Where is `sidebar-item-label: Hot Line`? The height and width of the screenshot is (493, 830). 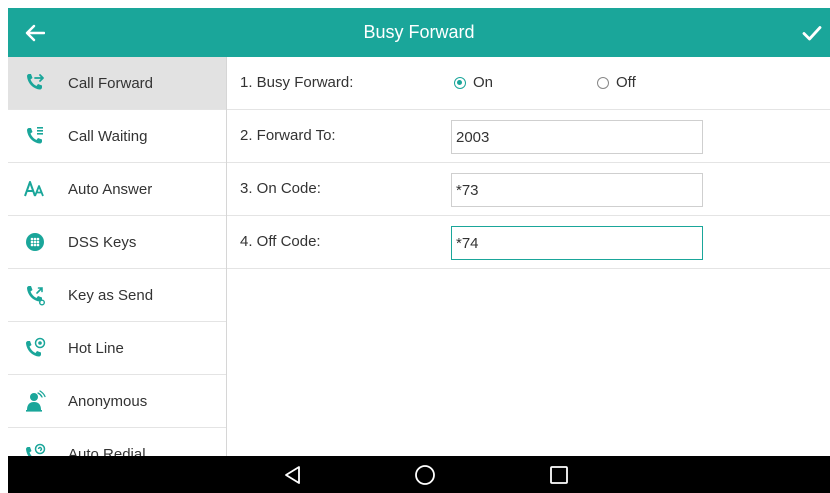 sidebar-item-label: Hot Line is located at coordinates (96, 348).